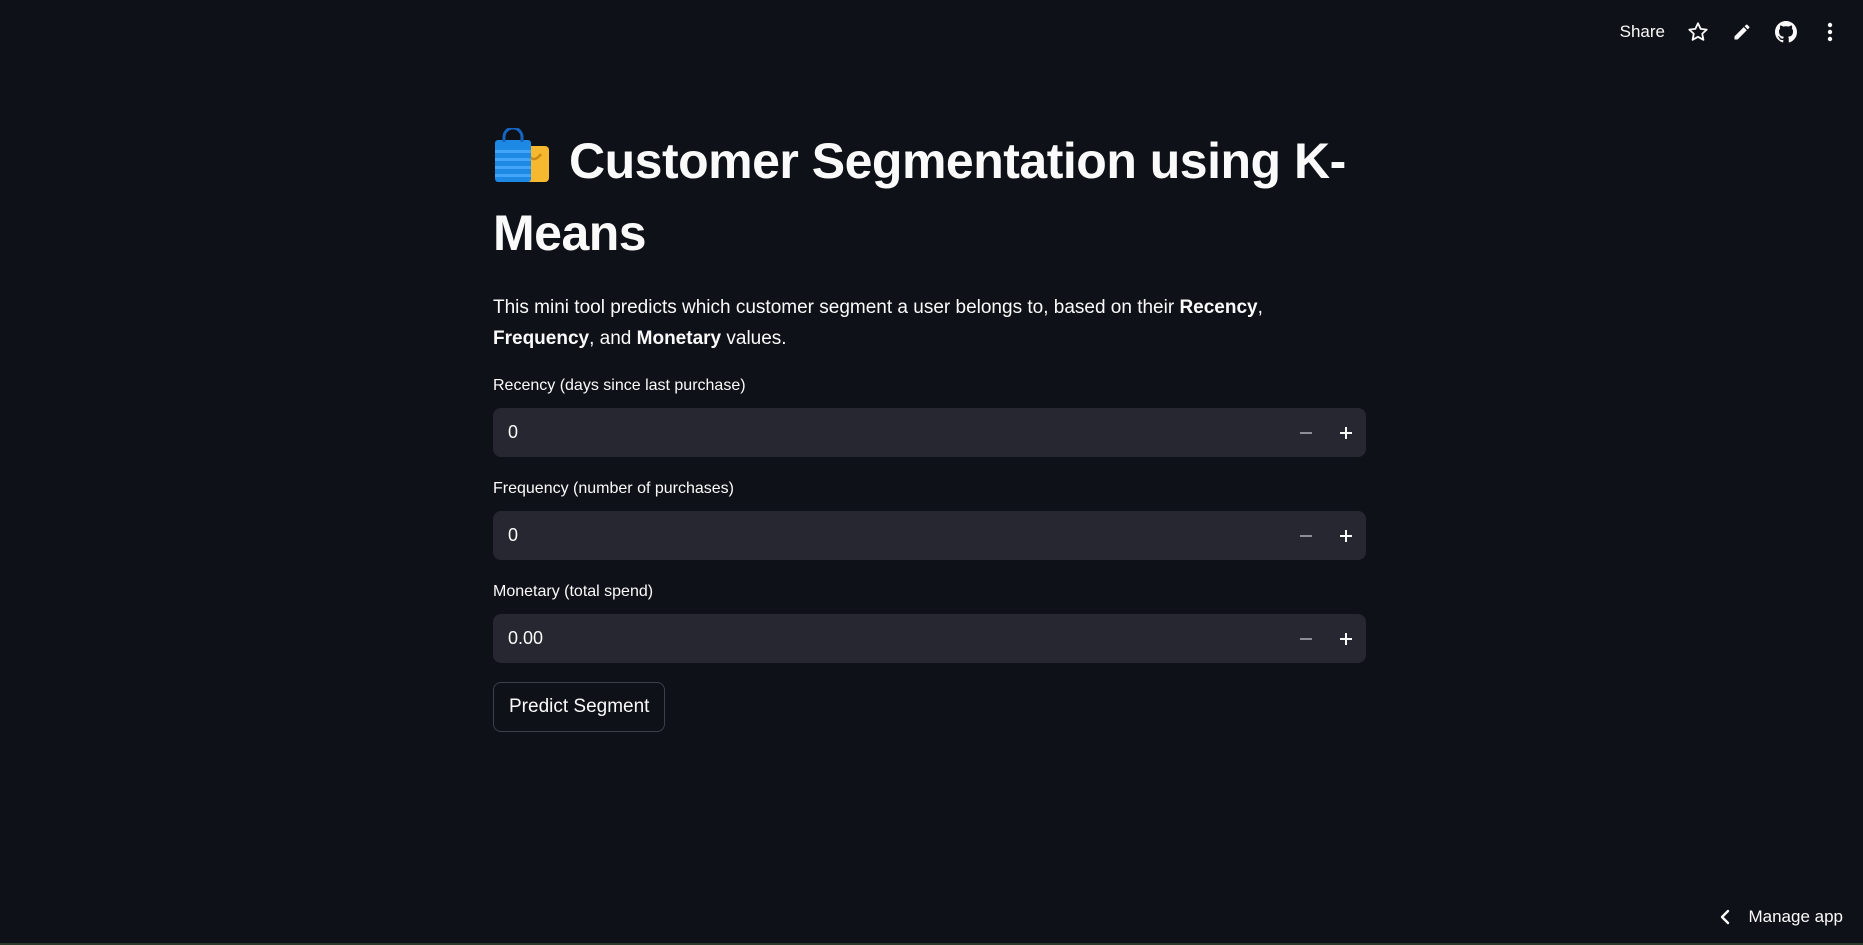  I want to click on recency-decrement-button, so click(1306, 432).